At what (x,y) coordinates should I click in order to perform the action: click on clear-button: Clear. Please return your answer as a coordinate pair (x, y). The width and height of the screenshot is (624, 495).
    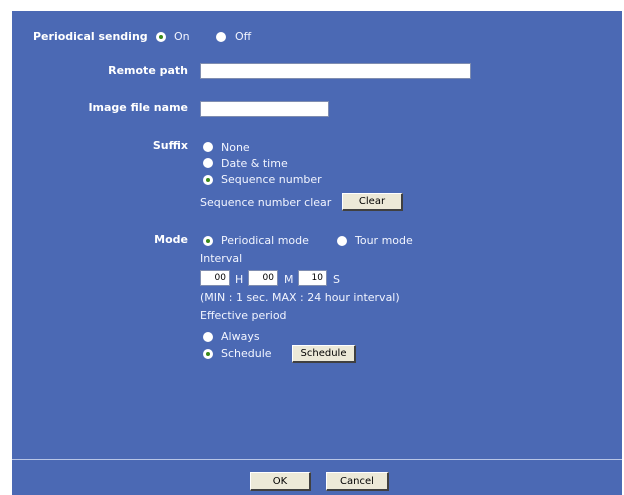
    Looking at the image, I should click on (372, 202).